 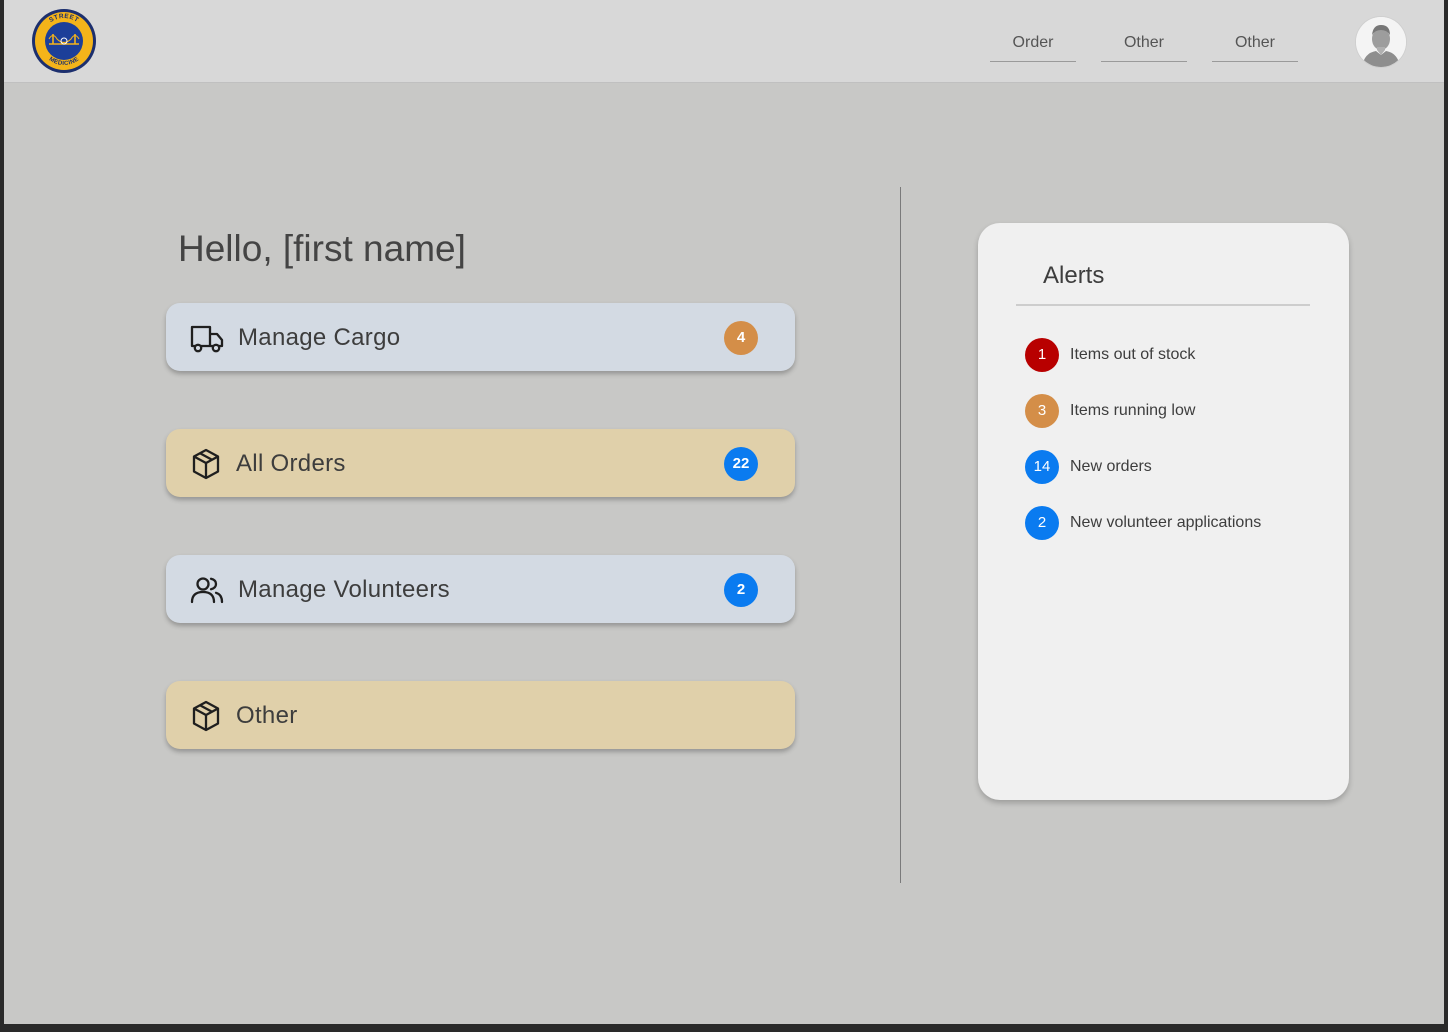 What do you see at coordinates (207, 590) in the screenshot?
I see `users-icon` at bounding box center [207, 590].